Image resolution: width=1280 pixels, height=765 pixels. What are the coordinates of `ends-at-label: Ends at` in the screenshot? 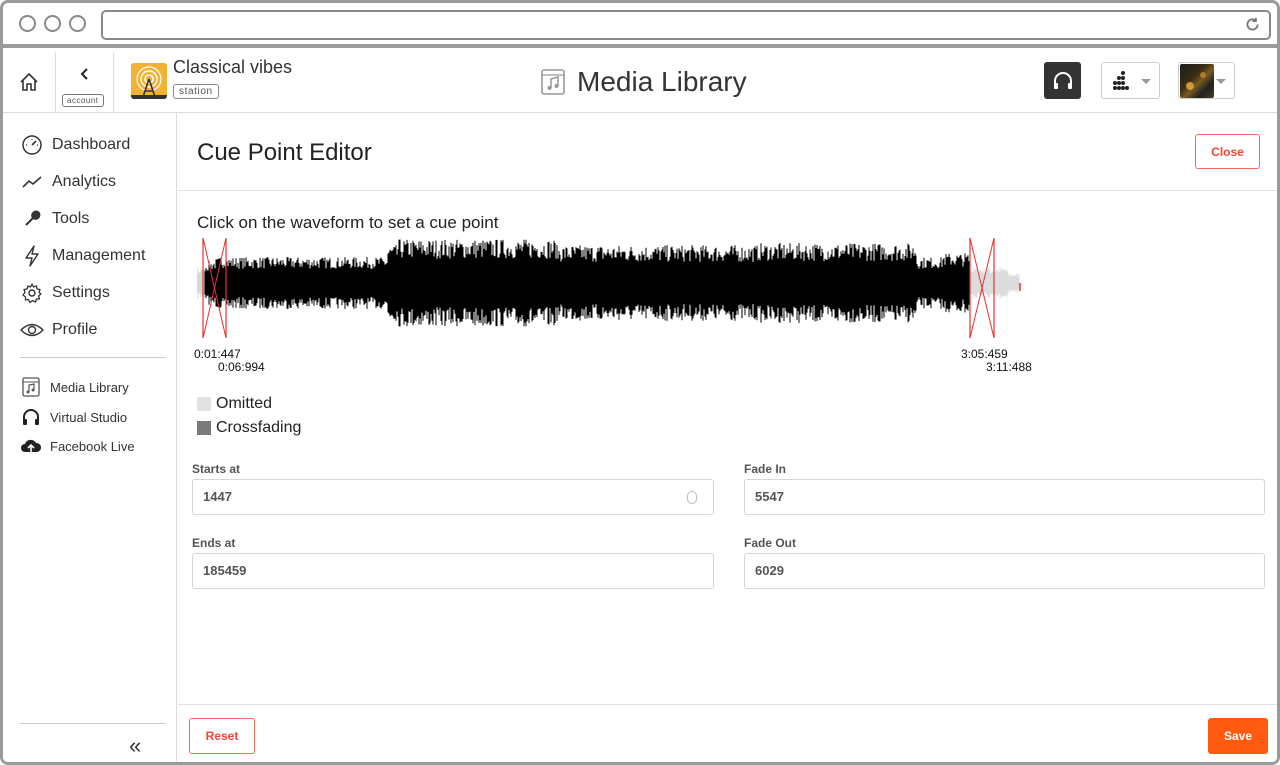 It's located at (214, 543).